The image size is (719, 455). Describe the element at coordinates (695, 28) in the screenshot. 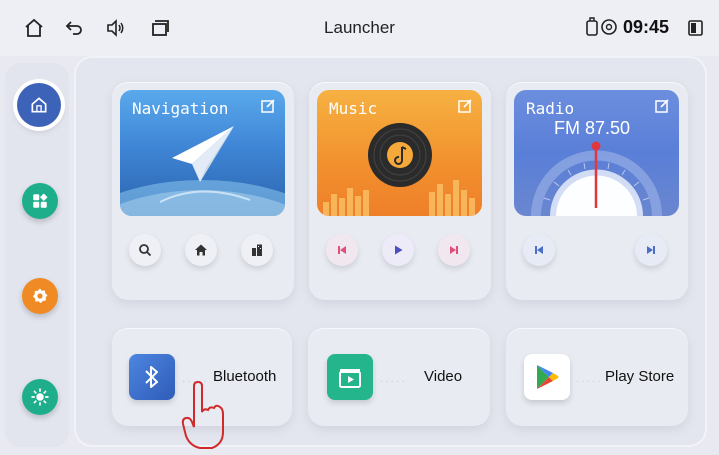

I see `battery-icon` at that location.